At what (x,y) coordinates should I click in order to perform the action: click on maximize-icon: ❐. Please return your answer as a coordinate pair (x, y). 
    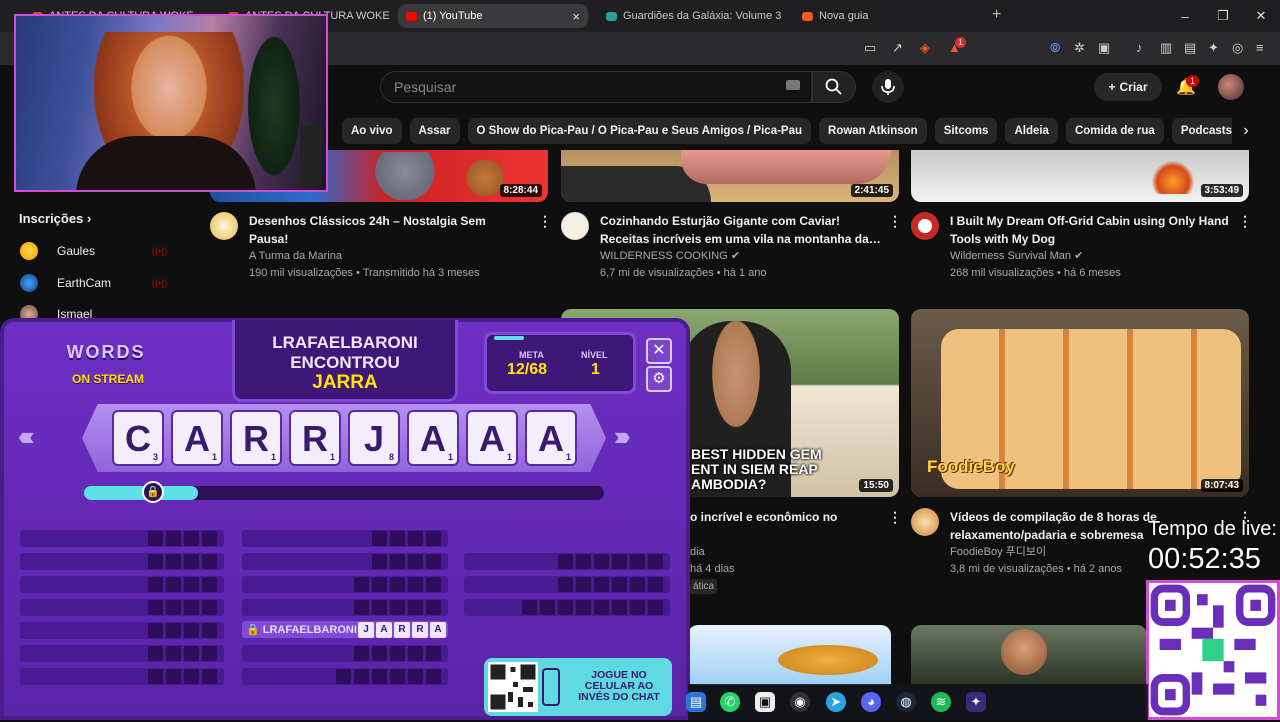
    Looking at the image, I should click on (1223, 16).